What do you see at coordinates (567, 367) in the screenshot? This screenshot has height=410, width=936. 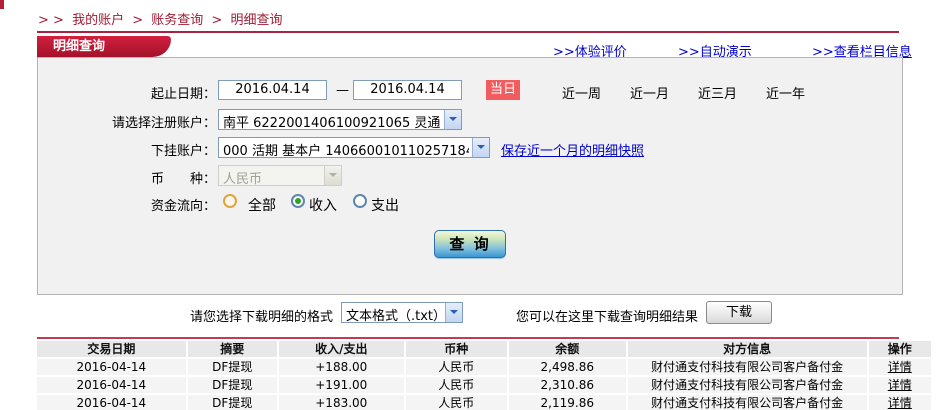 I see `cell-balance: 2,498.86` at bounding box center [567, 367].